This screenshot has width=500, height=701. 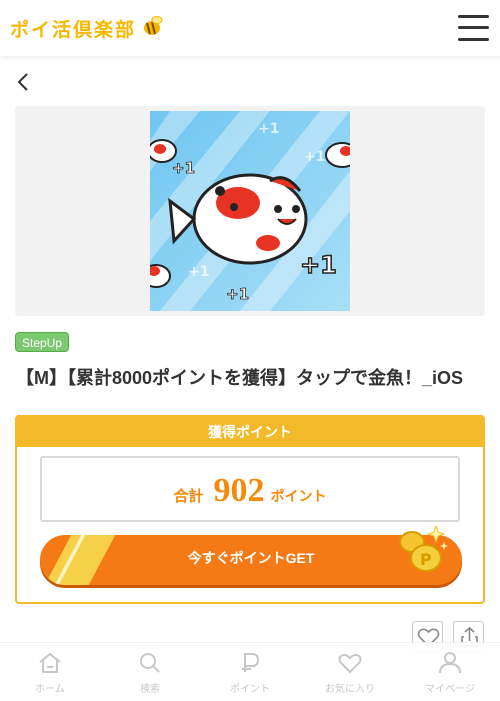 What do you see at coordinates (250, 432) in the screenshot?
I see `points-heading: 獲得ポイント` at bounding box center [250, 432].